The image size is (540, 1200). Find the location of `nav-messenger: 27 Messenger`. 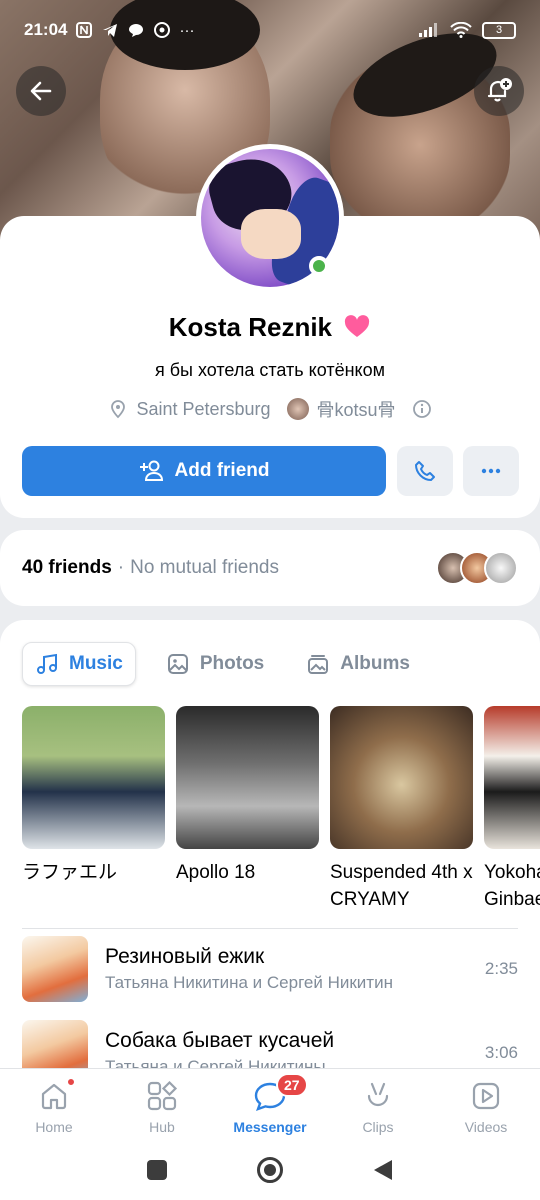

nav-messenger: 27 Messenger is located at coordinates (270, 1104).